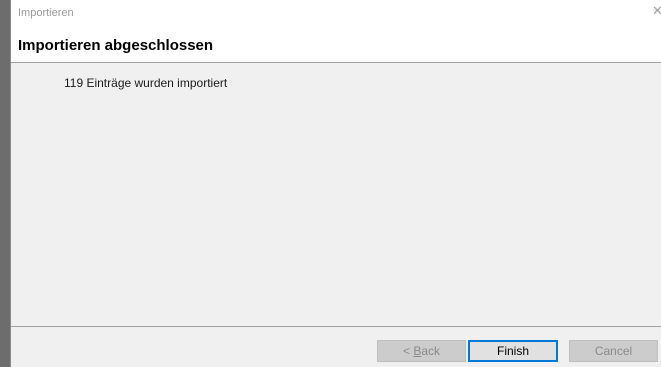 Image resolution: width=661 pixels, height=367 pixels. Describe the element at coordinates (656, 10) in the screenshot. I see `close-icon: ✕` at that location.